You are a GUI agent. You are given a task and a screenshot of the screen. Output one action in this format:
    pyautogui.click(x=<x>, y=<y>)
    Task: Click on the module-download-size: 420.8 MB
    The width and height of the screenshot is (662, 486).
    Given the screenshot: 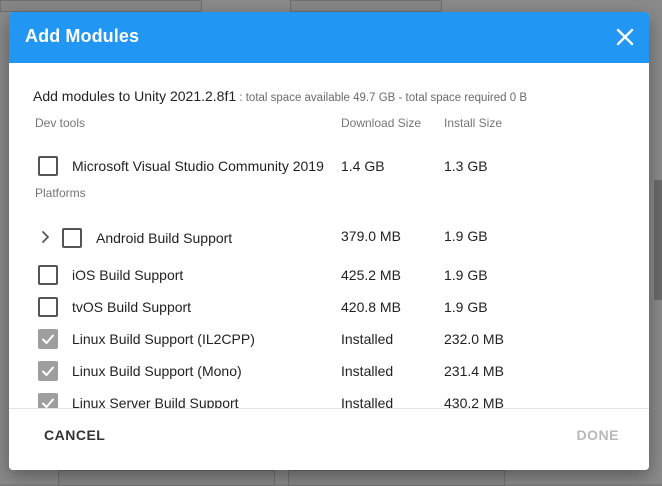 What is the action you would take?
    pyautogui.click(x=371, y=307)
    